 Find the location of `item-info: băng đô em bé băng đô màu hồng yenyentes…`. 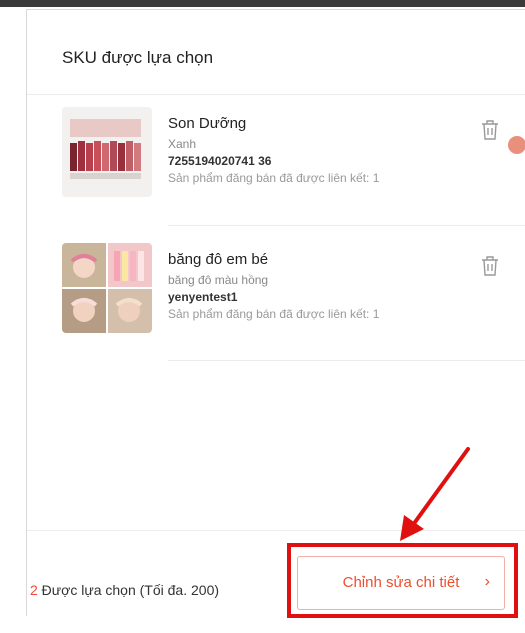

item-info: băng đô em bé băng đô màu hồng yenyentes… is located at coordinates (273, 286).